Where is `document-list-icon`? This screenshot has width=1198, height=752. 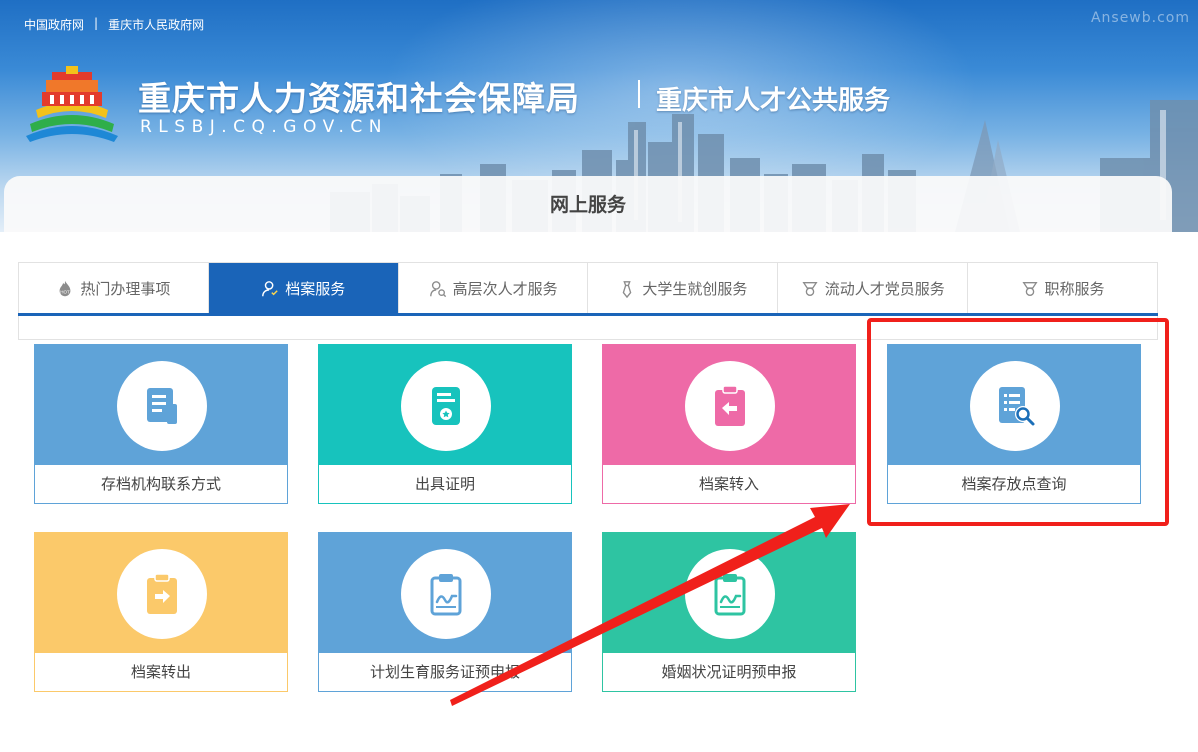
document-list-icon is located at coordinates (162, 406).